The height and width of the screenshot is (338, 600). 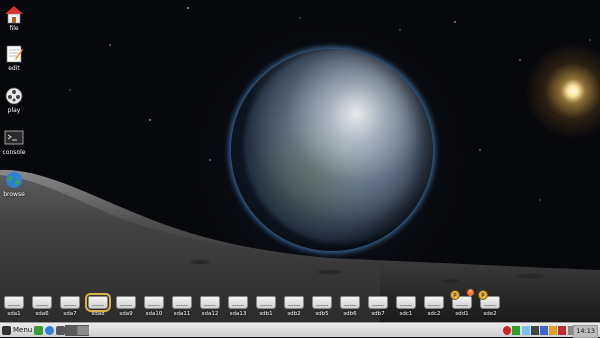 I want to click on volume-icon, so click(x=553, y=330).